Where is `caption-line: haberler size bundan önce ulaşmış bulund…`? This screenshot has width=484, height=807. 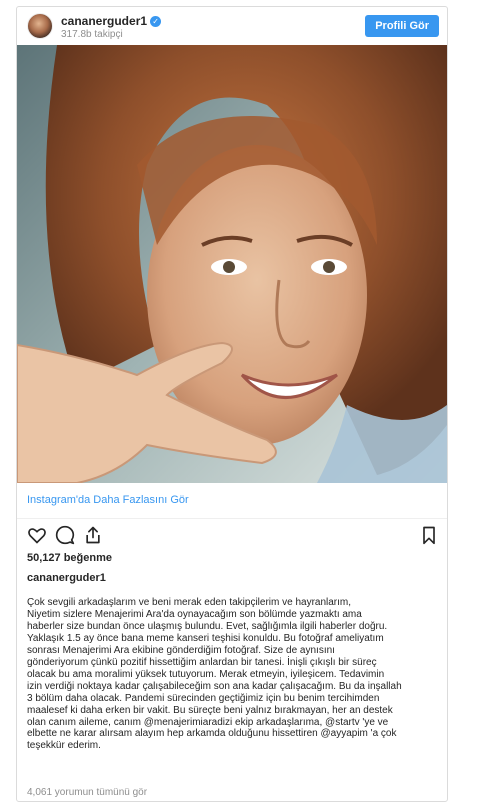
caption-line: haberler size bundan önce ulaşmış bulund… is located at coordinates (207, 626).